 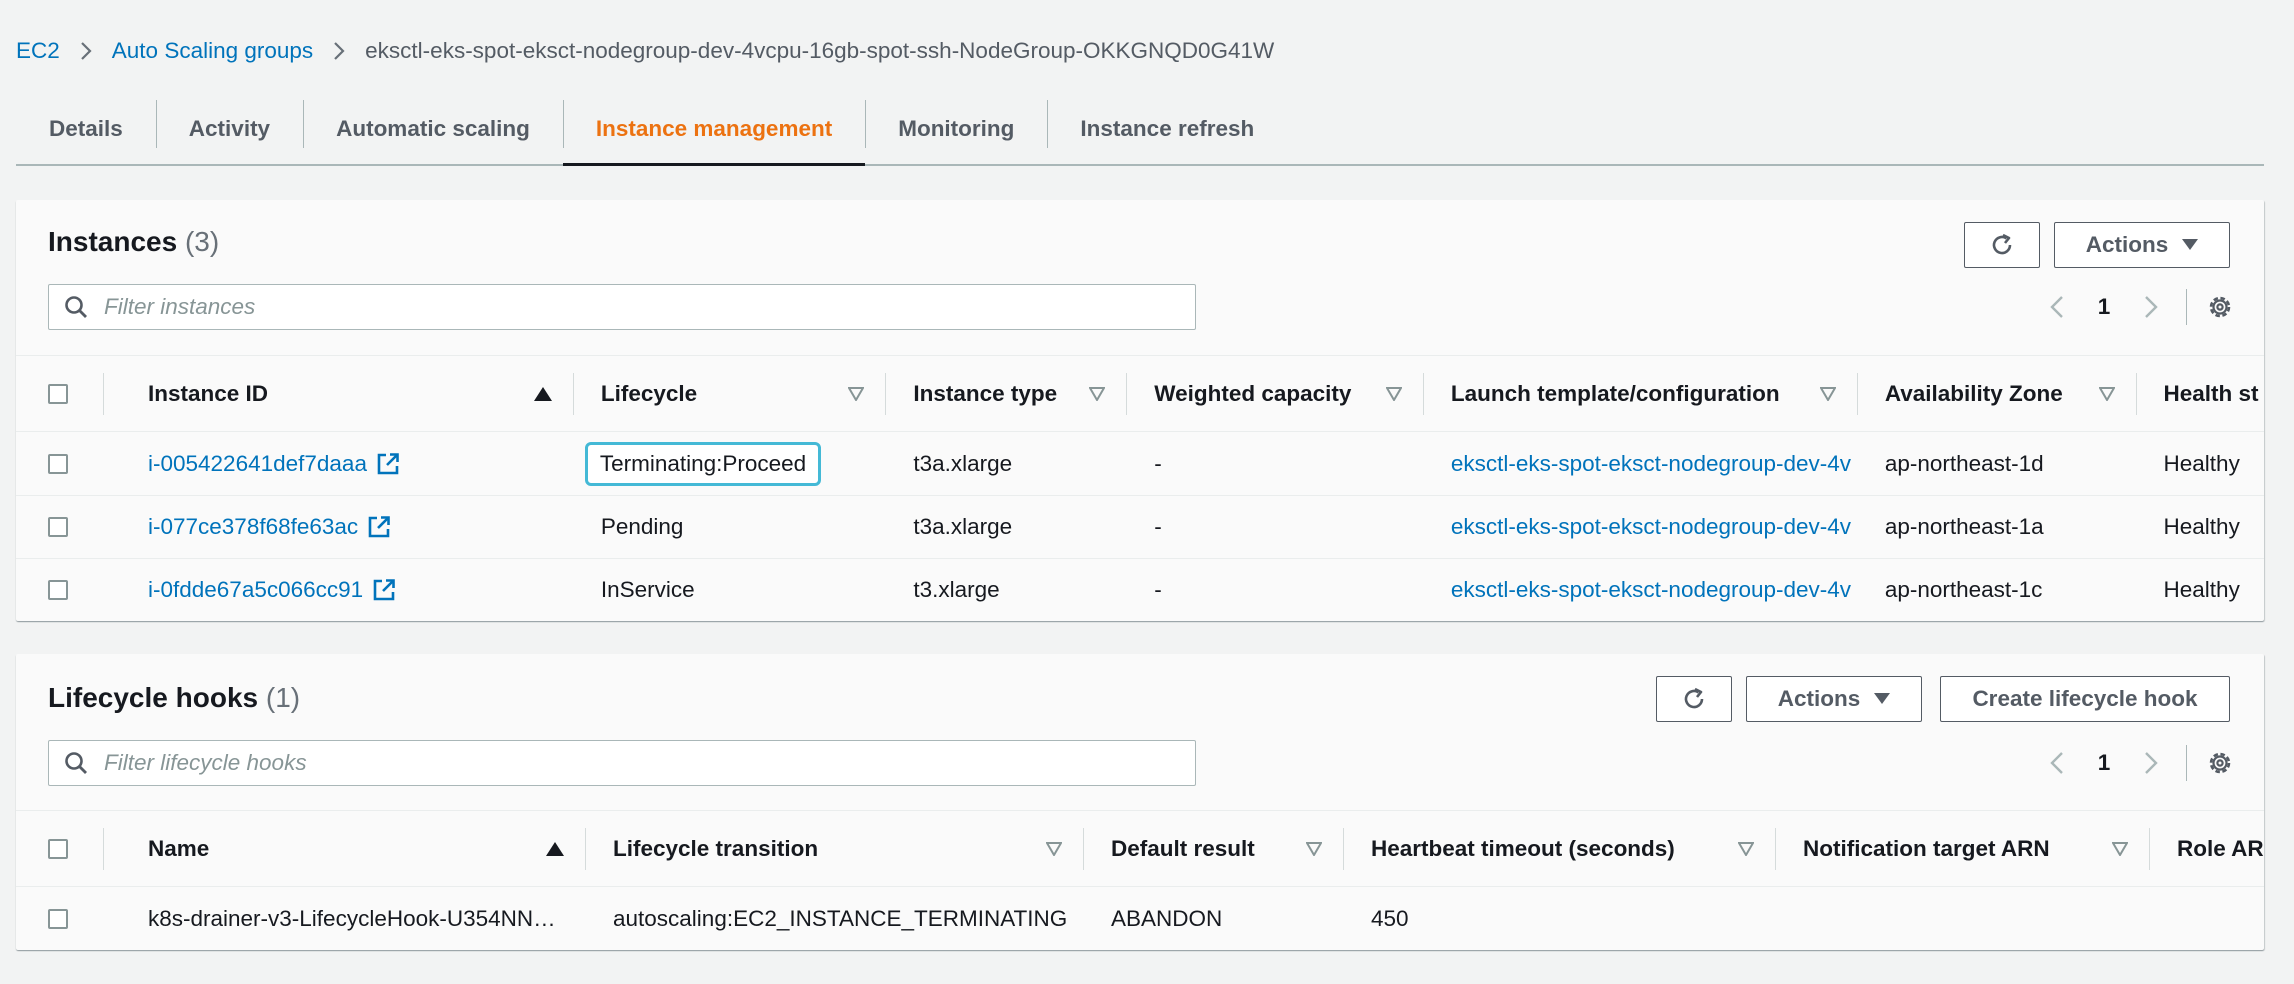 What do you see at coordinates (956, 129) in the screenshot?
I see `tab-monitoring: Monitoring` at bounding box center [956, 129].